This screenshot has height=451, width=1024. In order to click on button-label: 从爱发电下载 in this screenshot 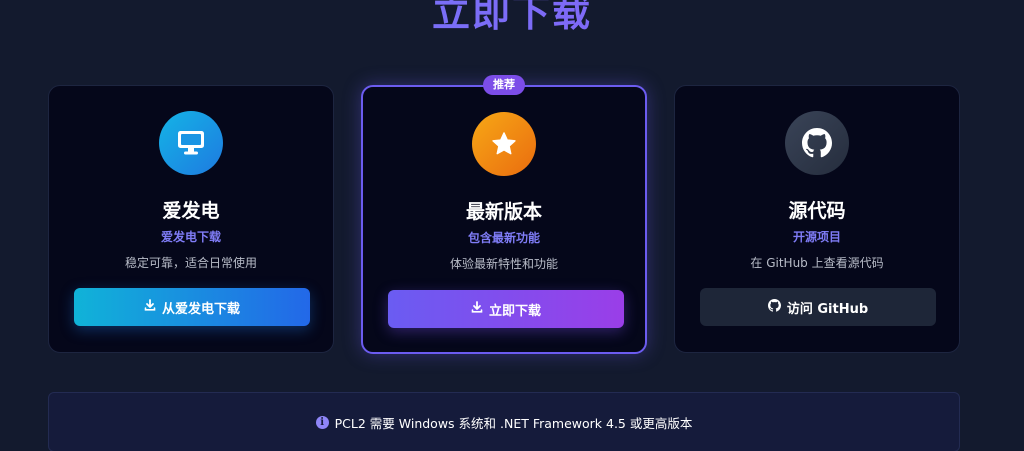, I will do `click(200, 309)`.